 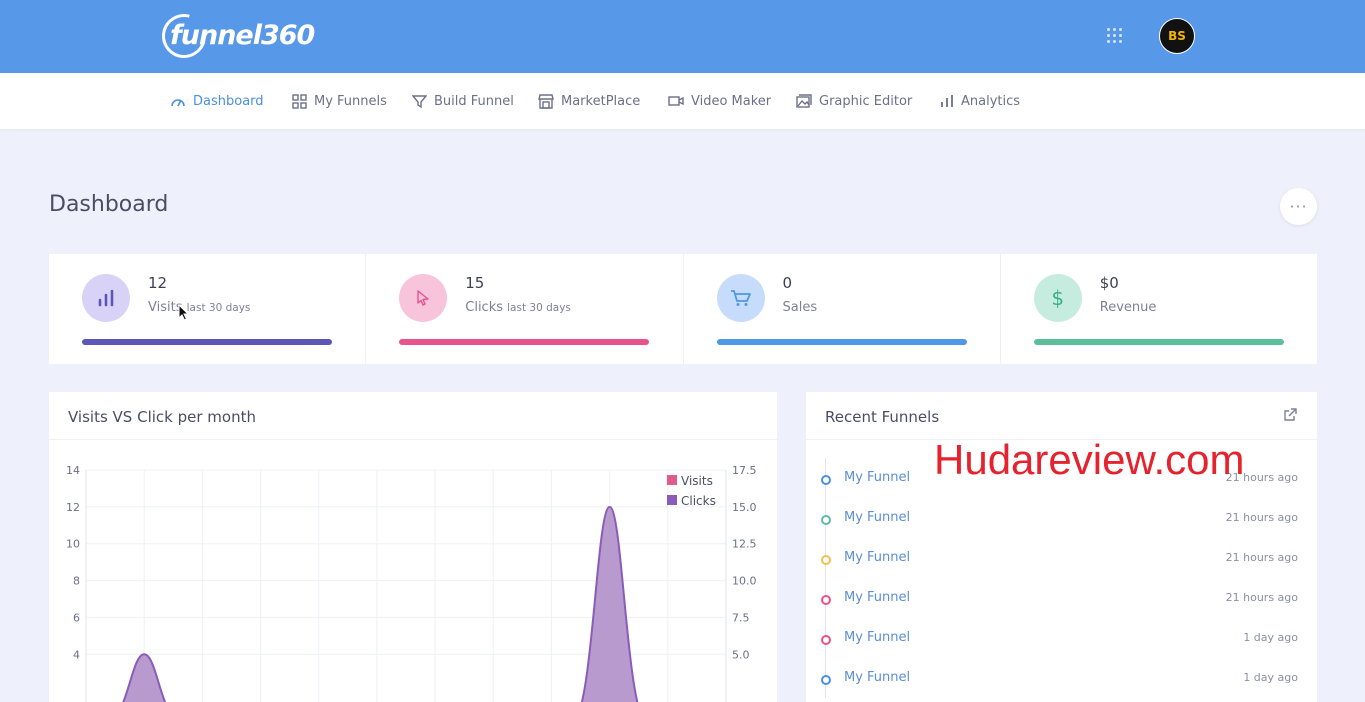 I want to click on nav-video-maker: Video Maker, so click(x=719, y=101).